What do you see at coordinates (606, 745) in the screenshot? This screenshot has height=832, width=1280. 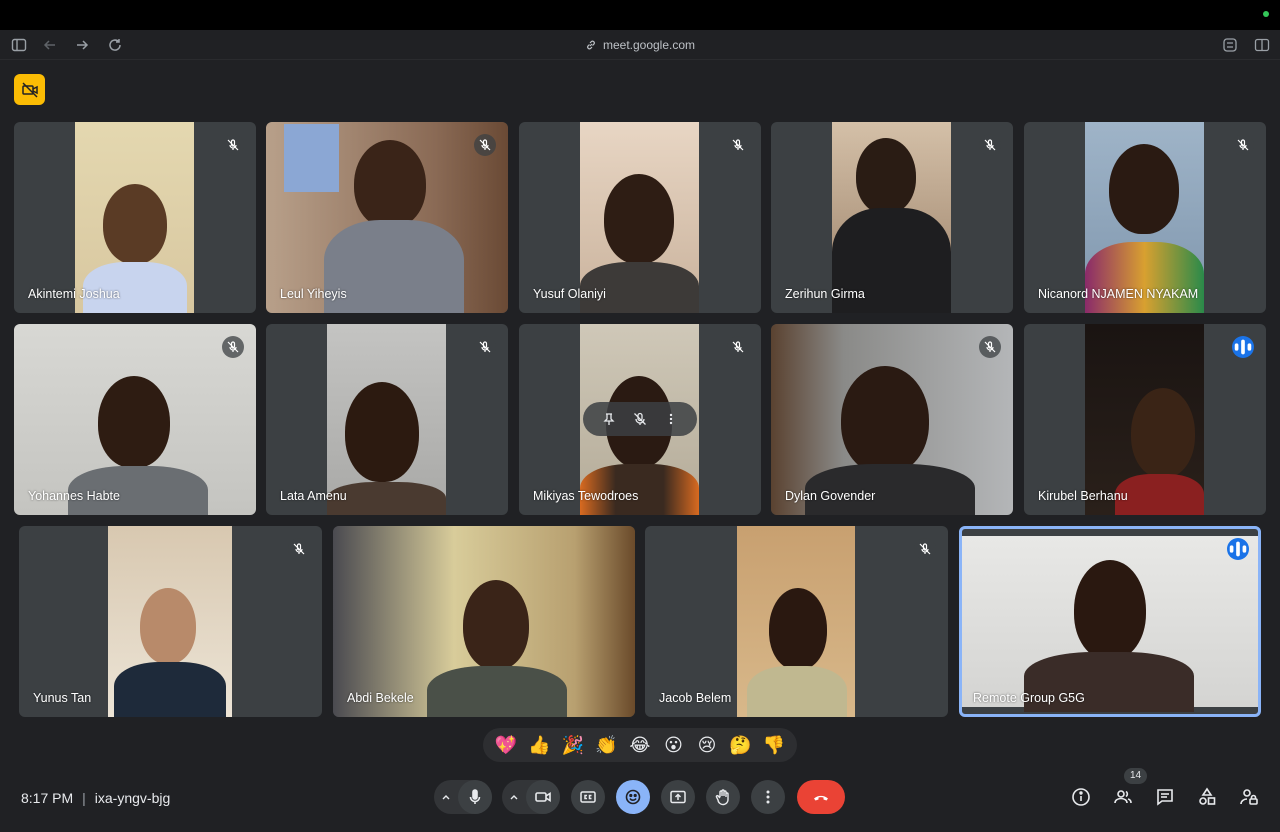 I see `reaction-clapping: 👏` at bounding box center [606, 745].